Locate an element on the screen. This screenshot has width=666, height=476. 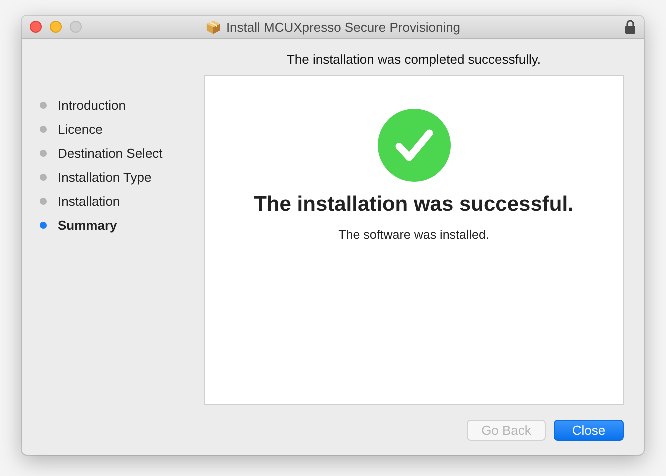
close-button is located at coordinates (36, 27).